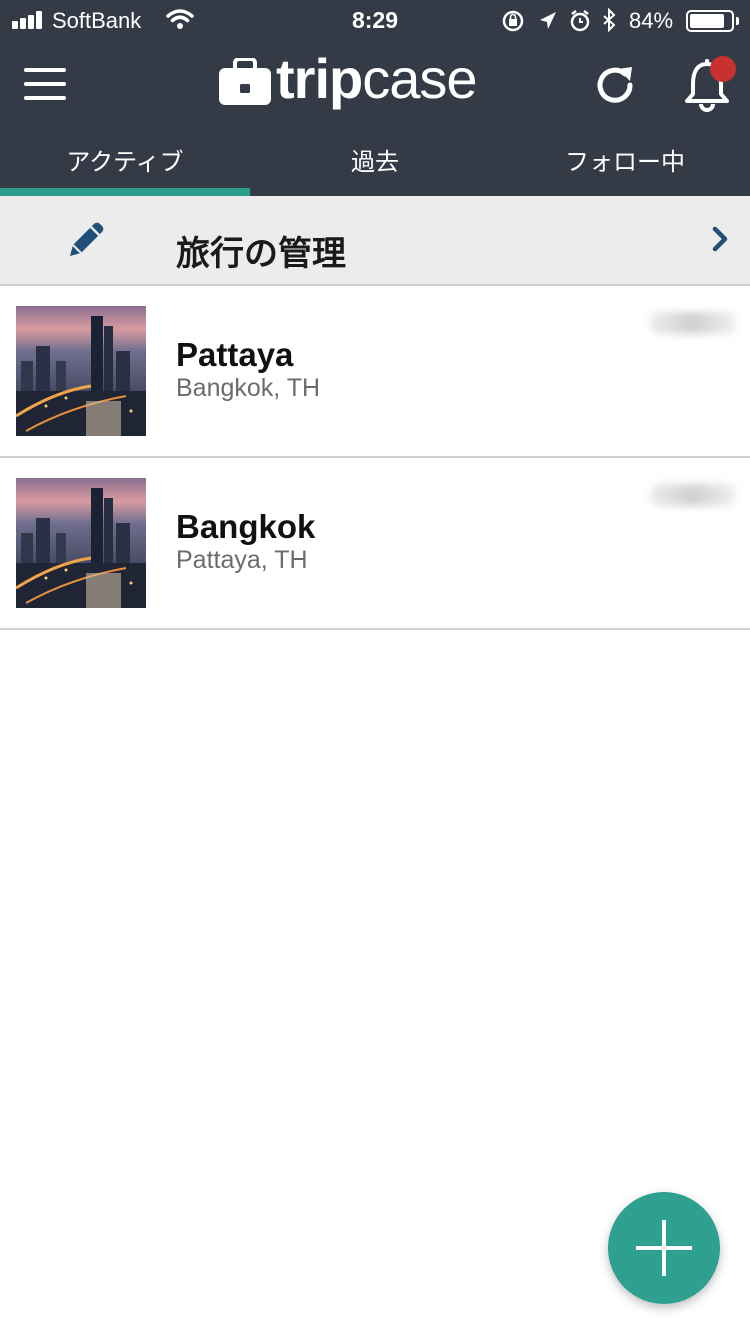 This screenshot has width=750, height=1334. Describe the element at coordinates (235, 354) in the screenshot. I see `trip-title: Pattaya` at that location.